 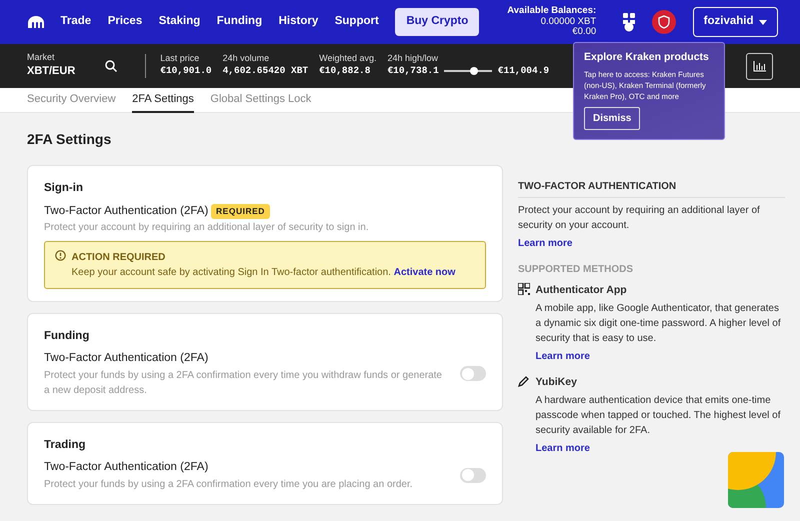 What do you see at coordinates (65, 445) in the screenshot?
I see `section-title: Trading` at bounding box center [65, 445].